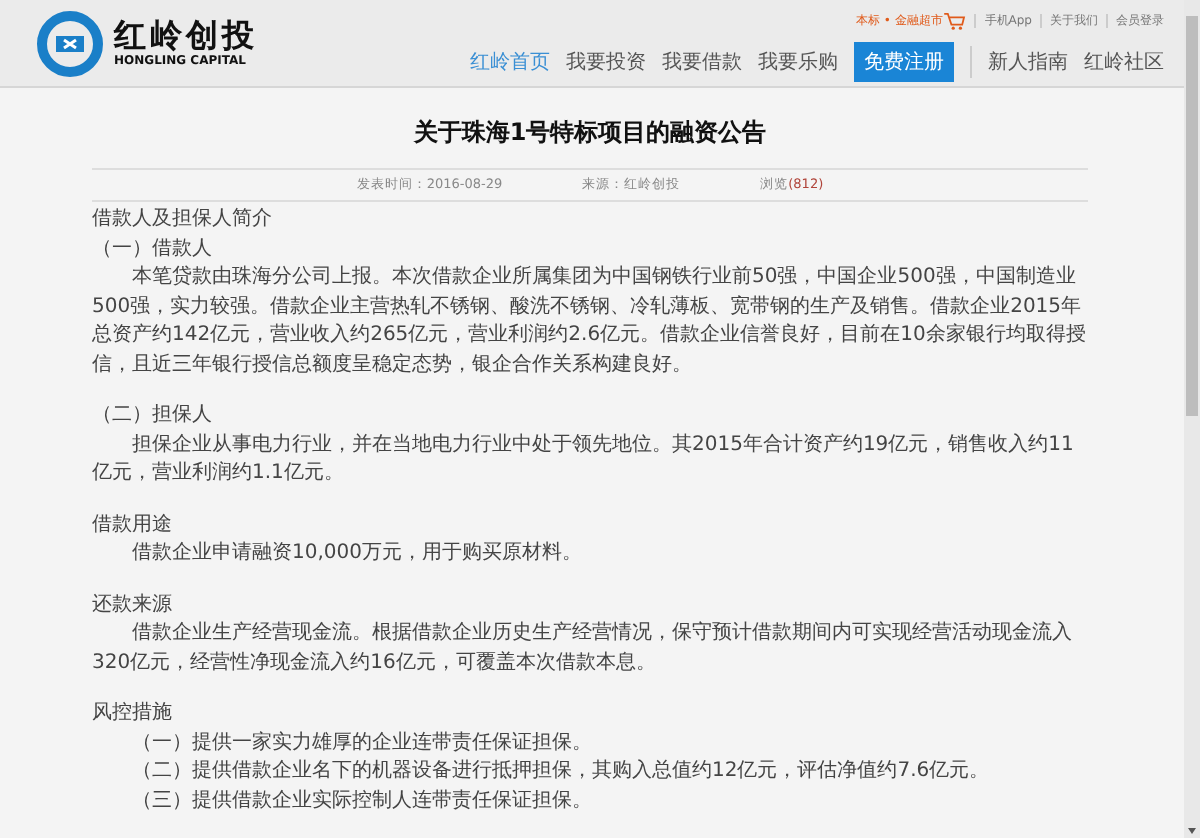 This screenshot has height=838, width=1200. What do you see at coordinates (606, 62) in the screenshot?
I see `nav-tab: 我要投资` at bounding box center [606, 62].